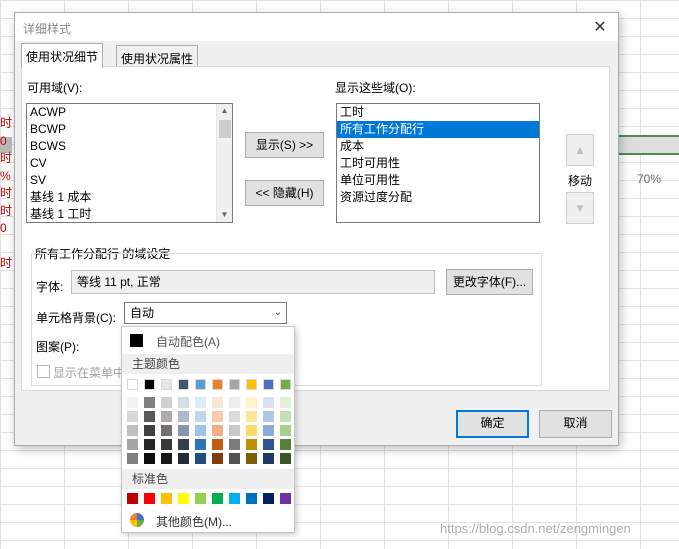 This screenshot has width=679, height=549. Describe the element at coordinates (438, 112) in the screenshot. I see `shown-field-item: 工时` at that location.